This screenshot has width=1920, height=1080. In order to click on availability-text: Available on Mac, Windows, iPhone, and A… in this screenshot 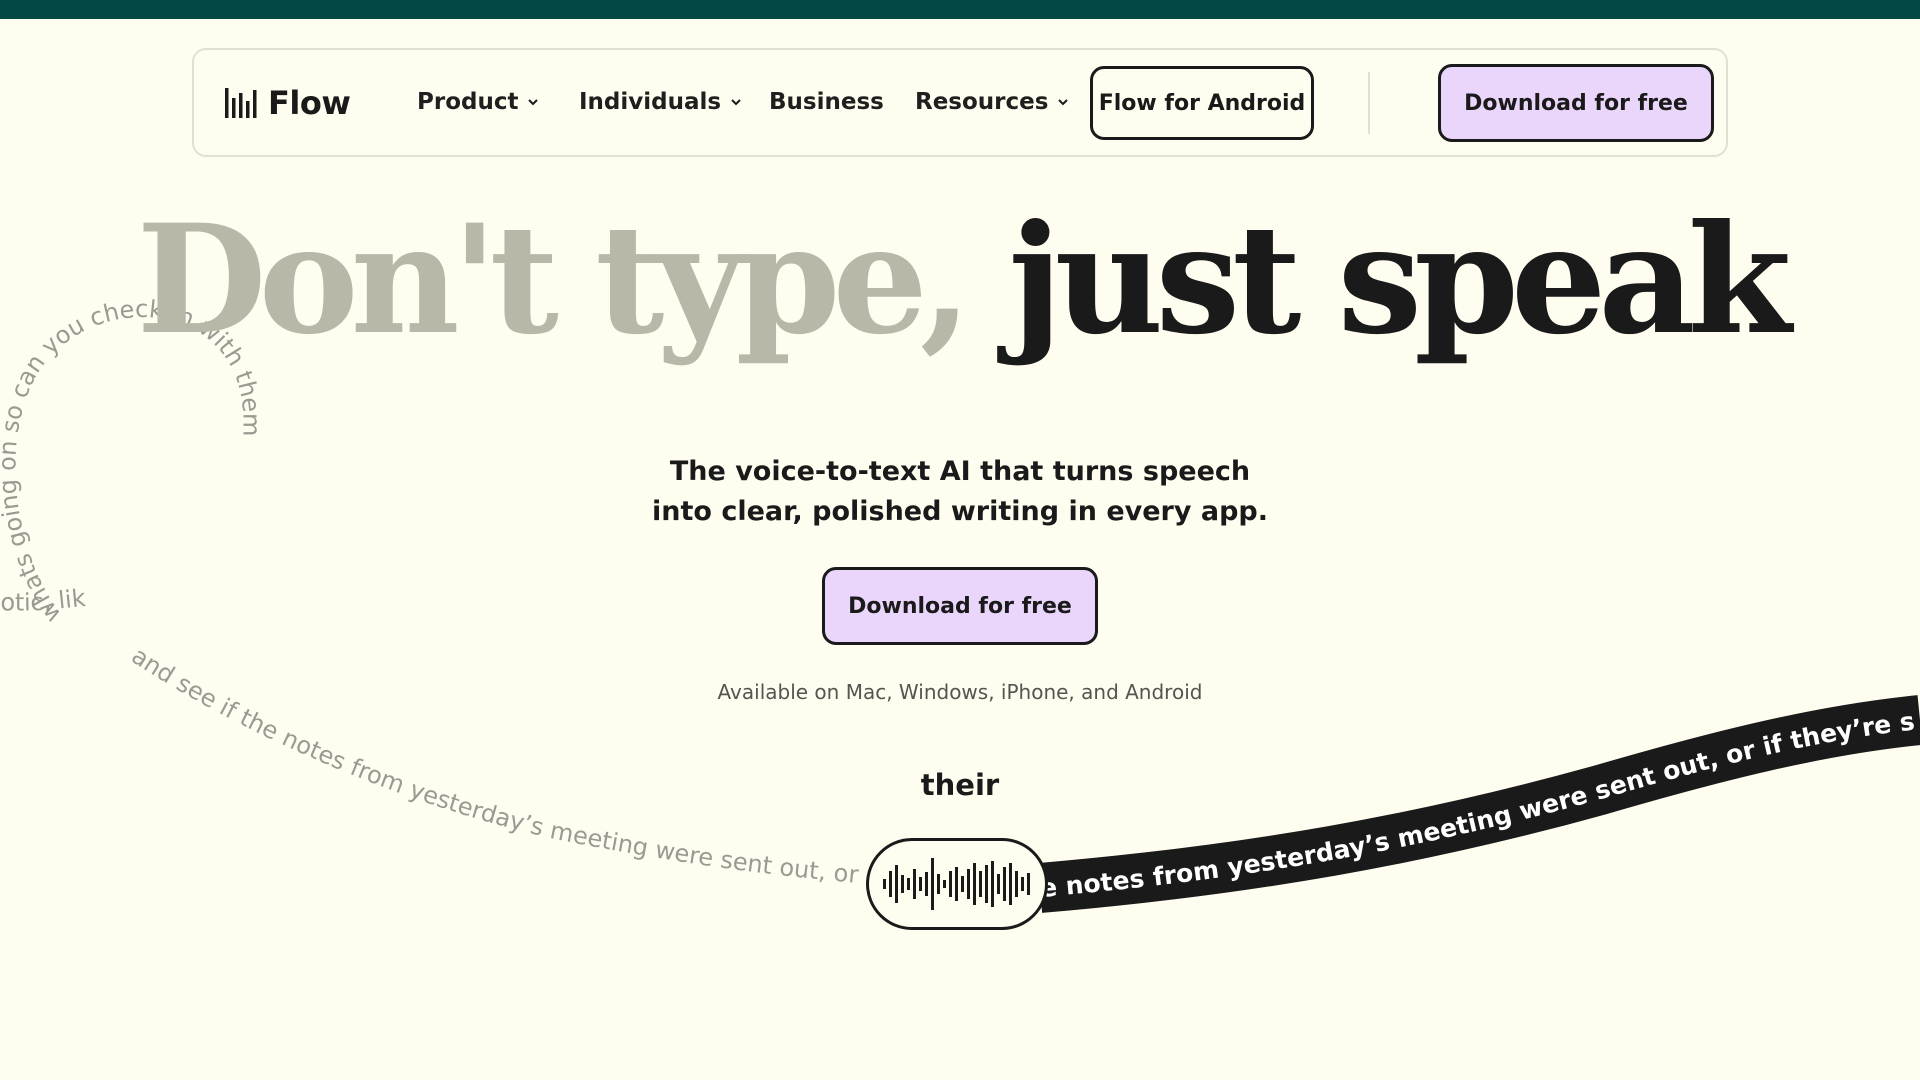, I will do `click(960, 692)`.